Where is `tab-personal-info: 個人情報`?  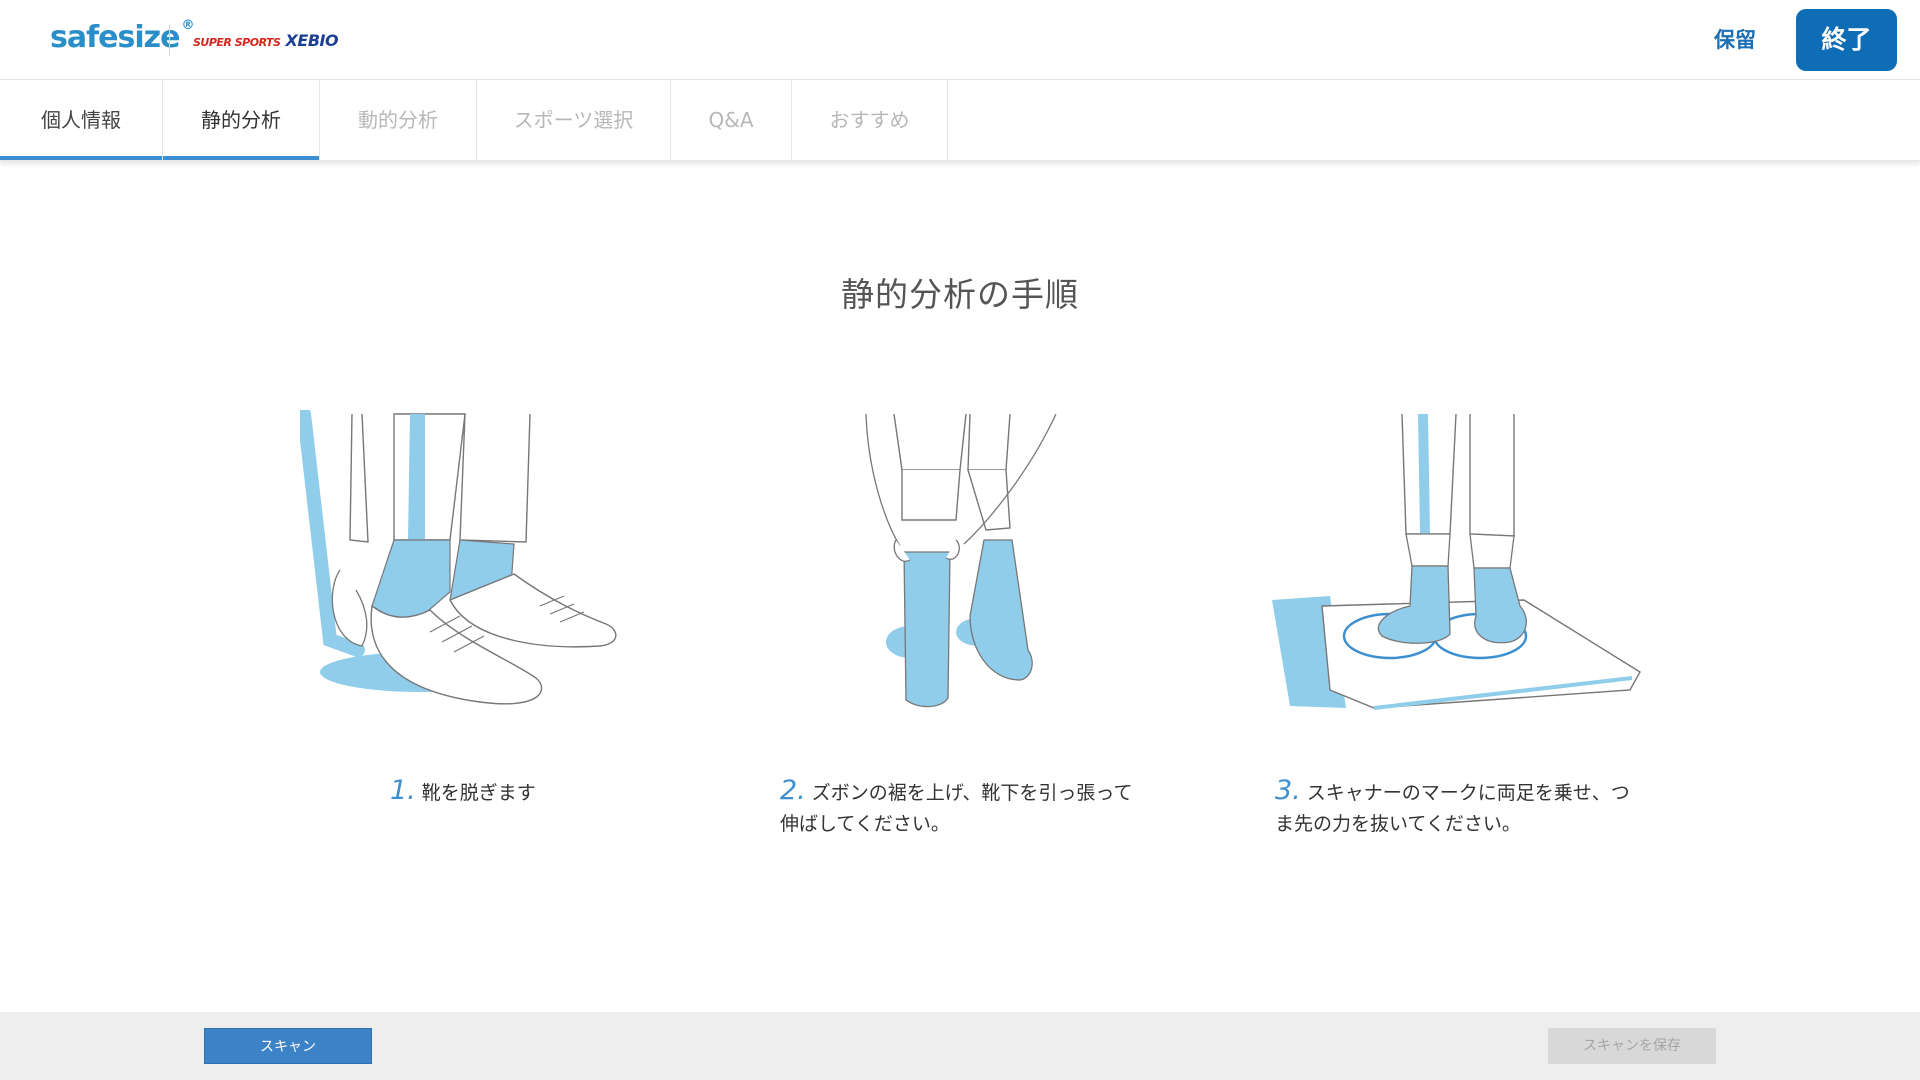 tab-personal-info: 個人情報 is located at coordinates (81, 120).